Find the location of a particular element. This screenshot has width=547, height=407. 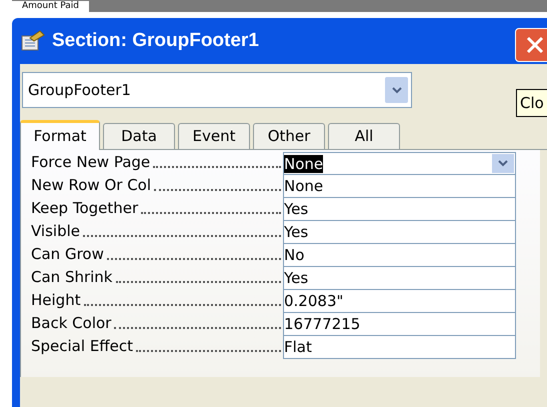

tab: Event is located at coordinates (214, 136).